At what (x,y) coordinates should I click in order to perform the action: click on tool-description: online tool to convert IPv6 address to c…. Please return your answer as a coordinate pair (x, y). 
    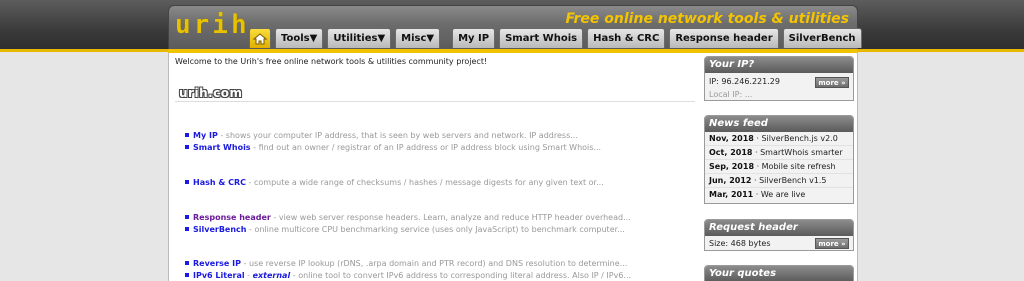
    Looking at the image, I should click on (465, 275).